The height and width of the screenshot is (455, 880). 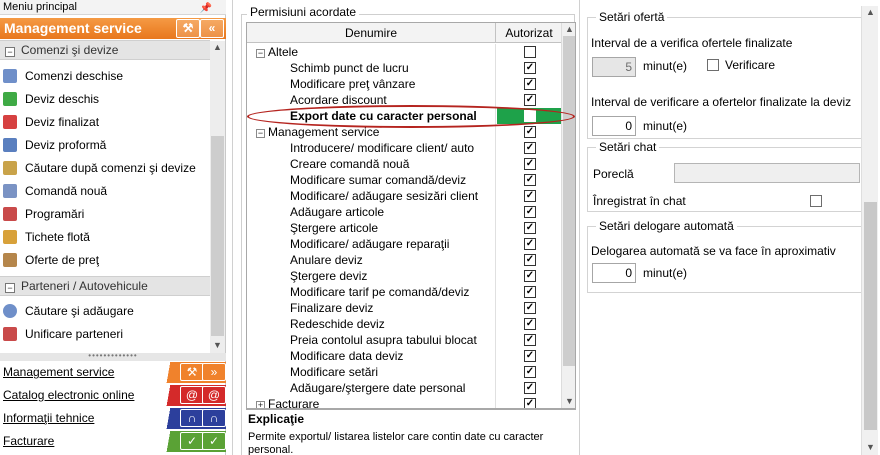 I want to click on settings-scroll-thumb, so click(x=870, y=316).